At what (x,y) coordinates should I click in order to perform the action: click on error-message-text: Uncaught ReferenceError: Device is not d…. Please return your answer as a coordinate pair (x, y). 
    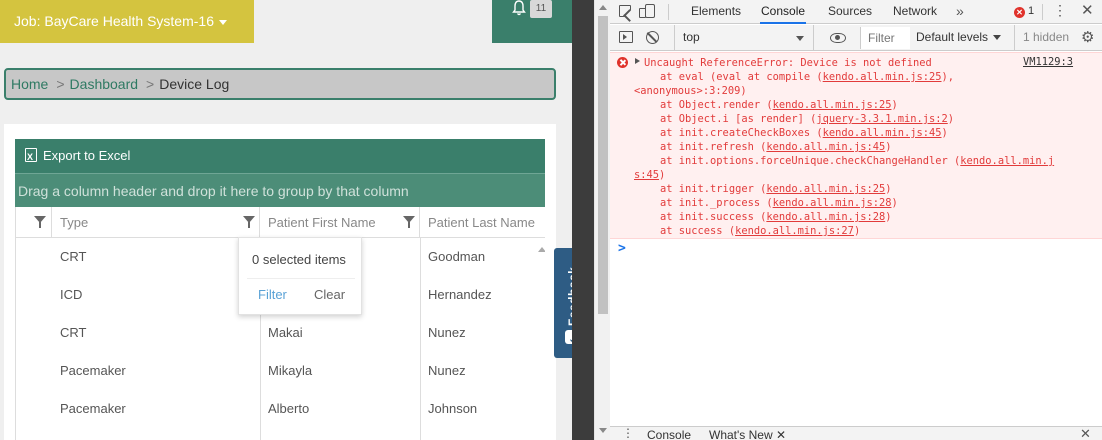
    Looking at the image, I should click on (788, 63).